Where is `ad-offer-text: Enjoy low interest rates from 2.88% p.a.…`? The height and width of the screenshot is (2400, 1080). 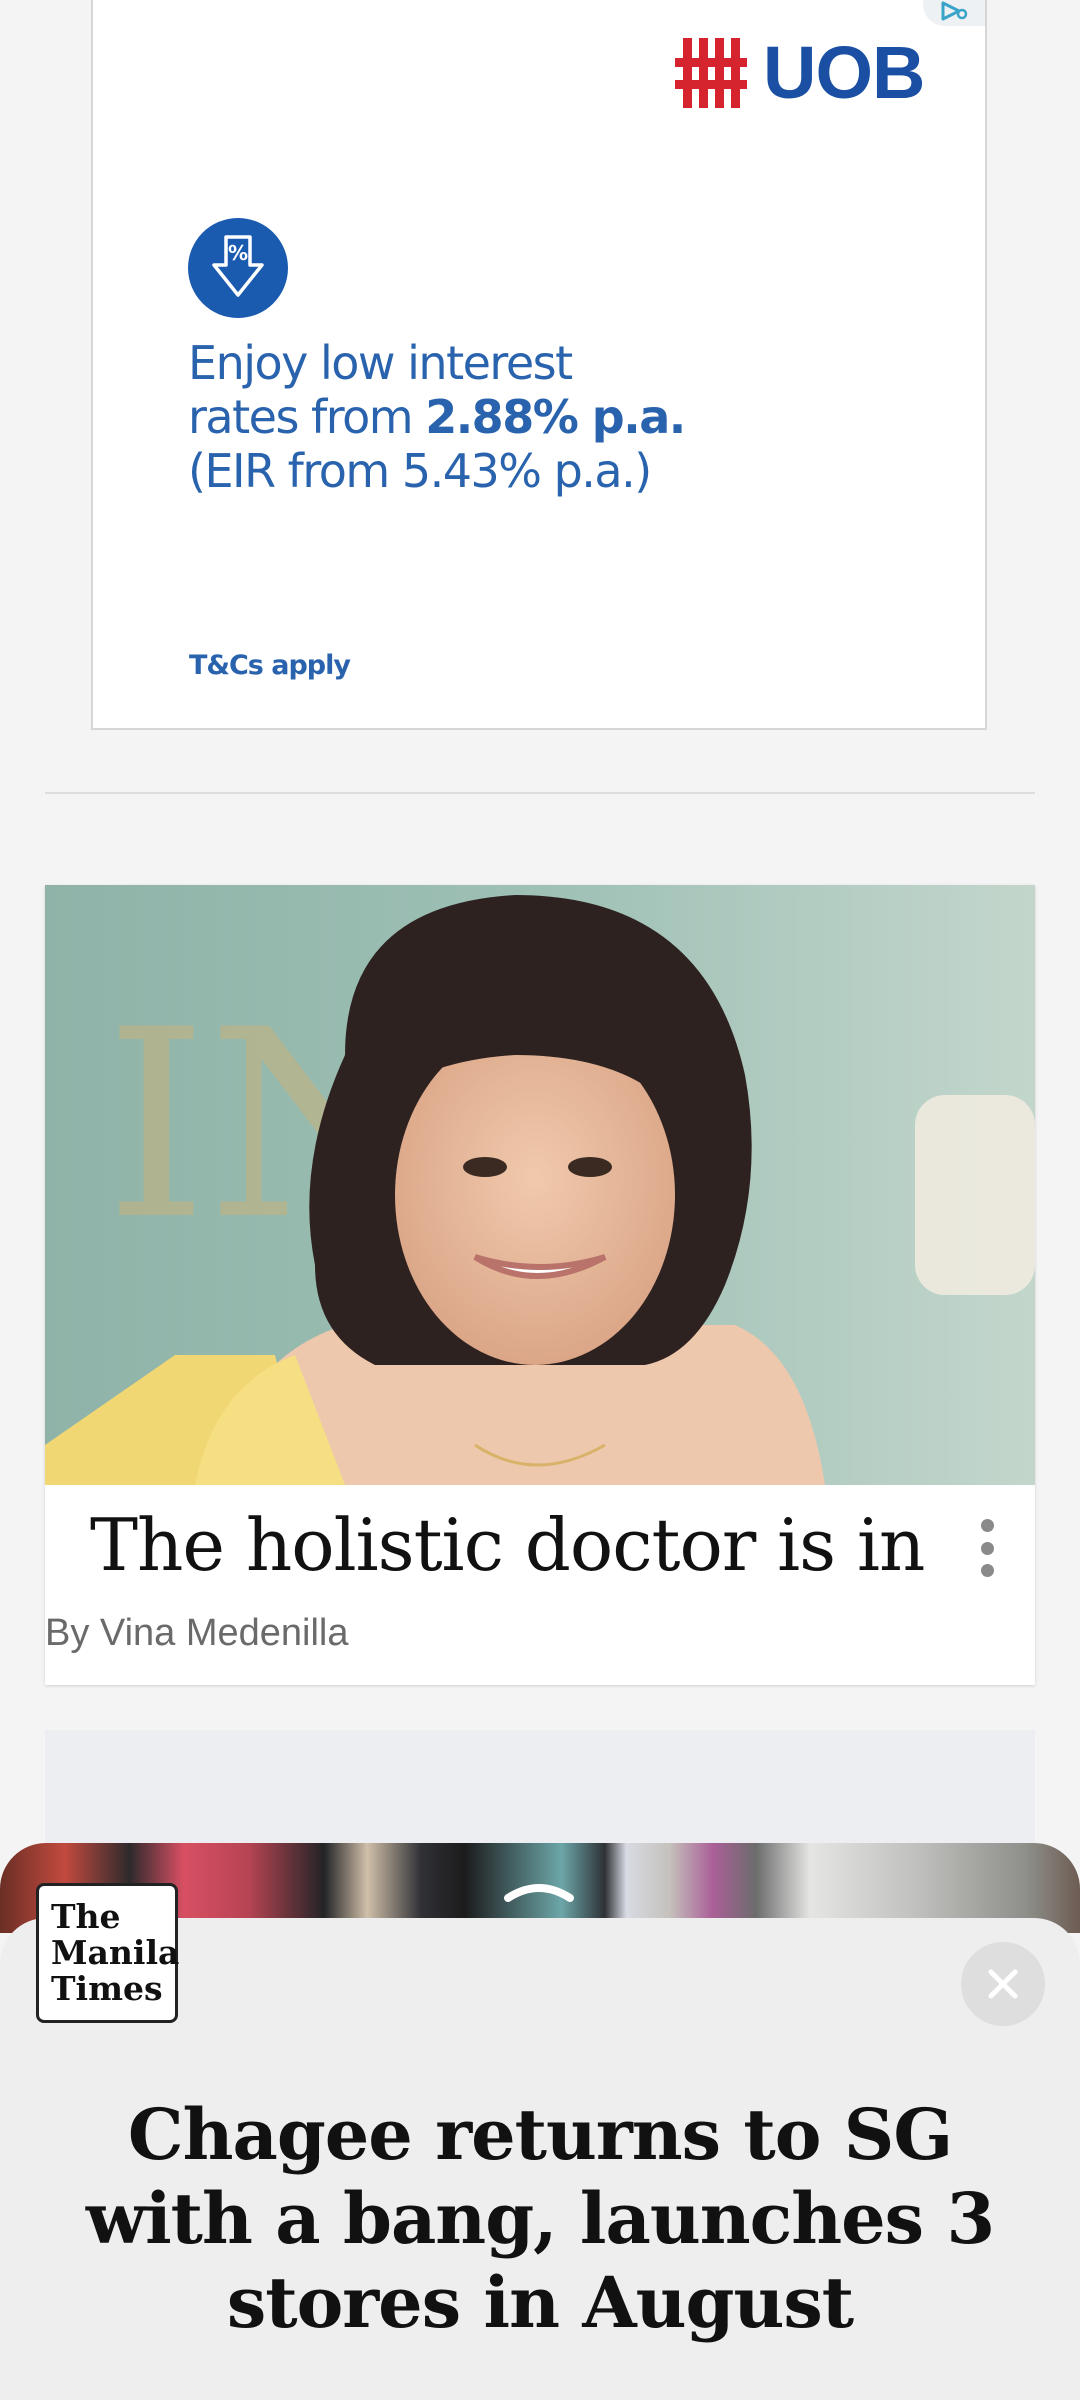
ad-offer-text: Enjoy low interest rates from 2.88% p.a.… is located at coordinates (538, 417).